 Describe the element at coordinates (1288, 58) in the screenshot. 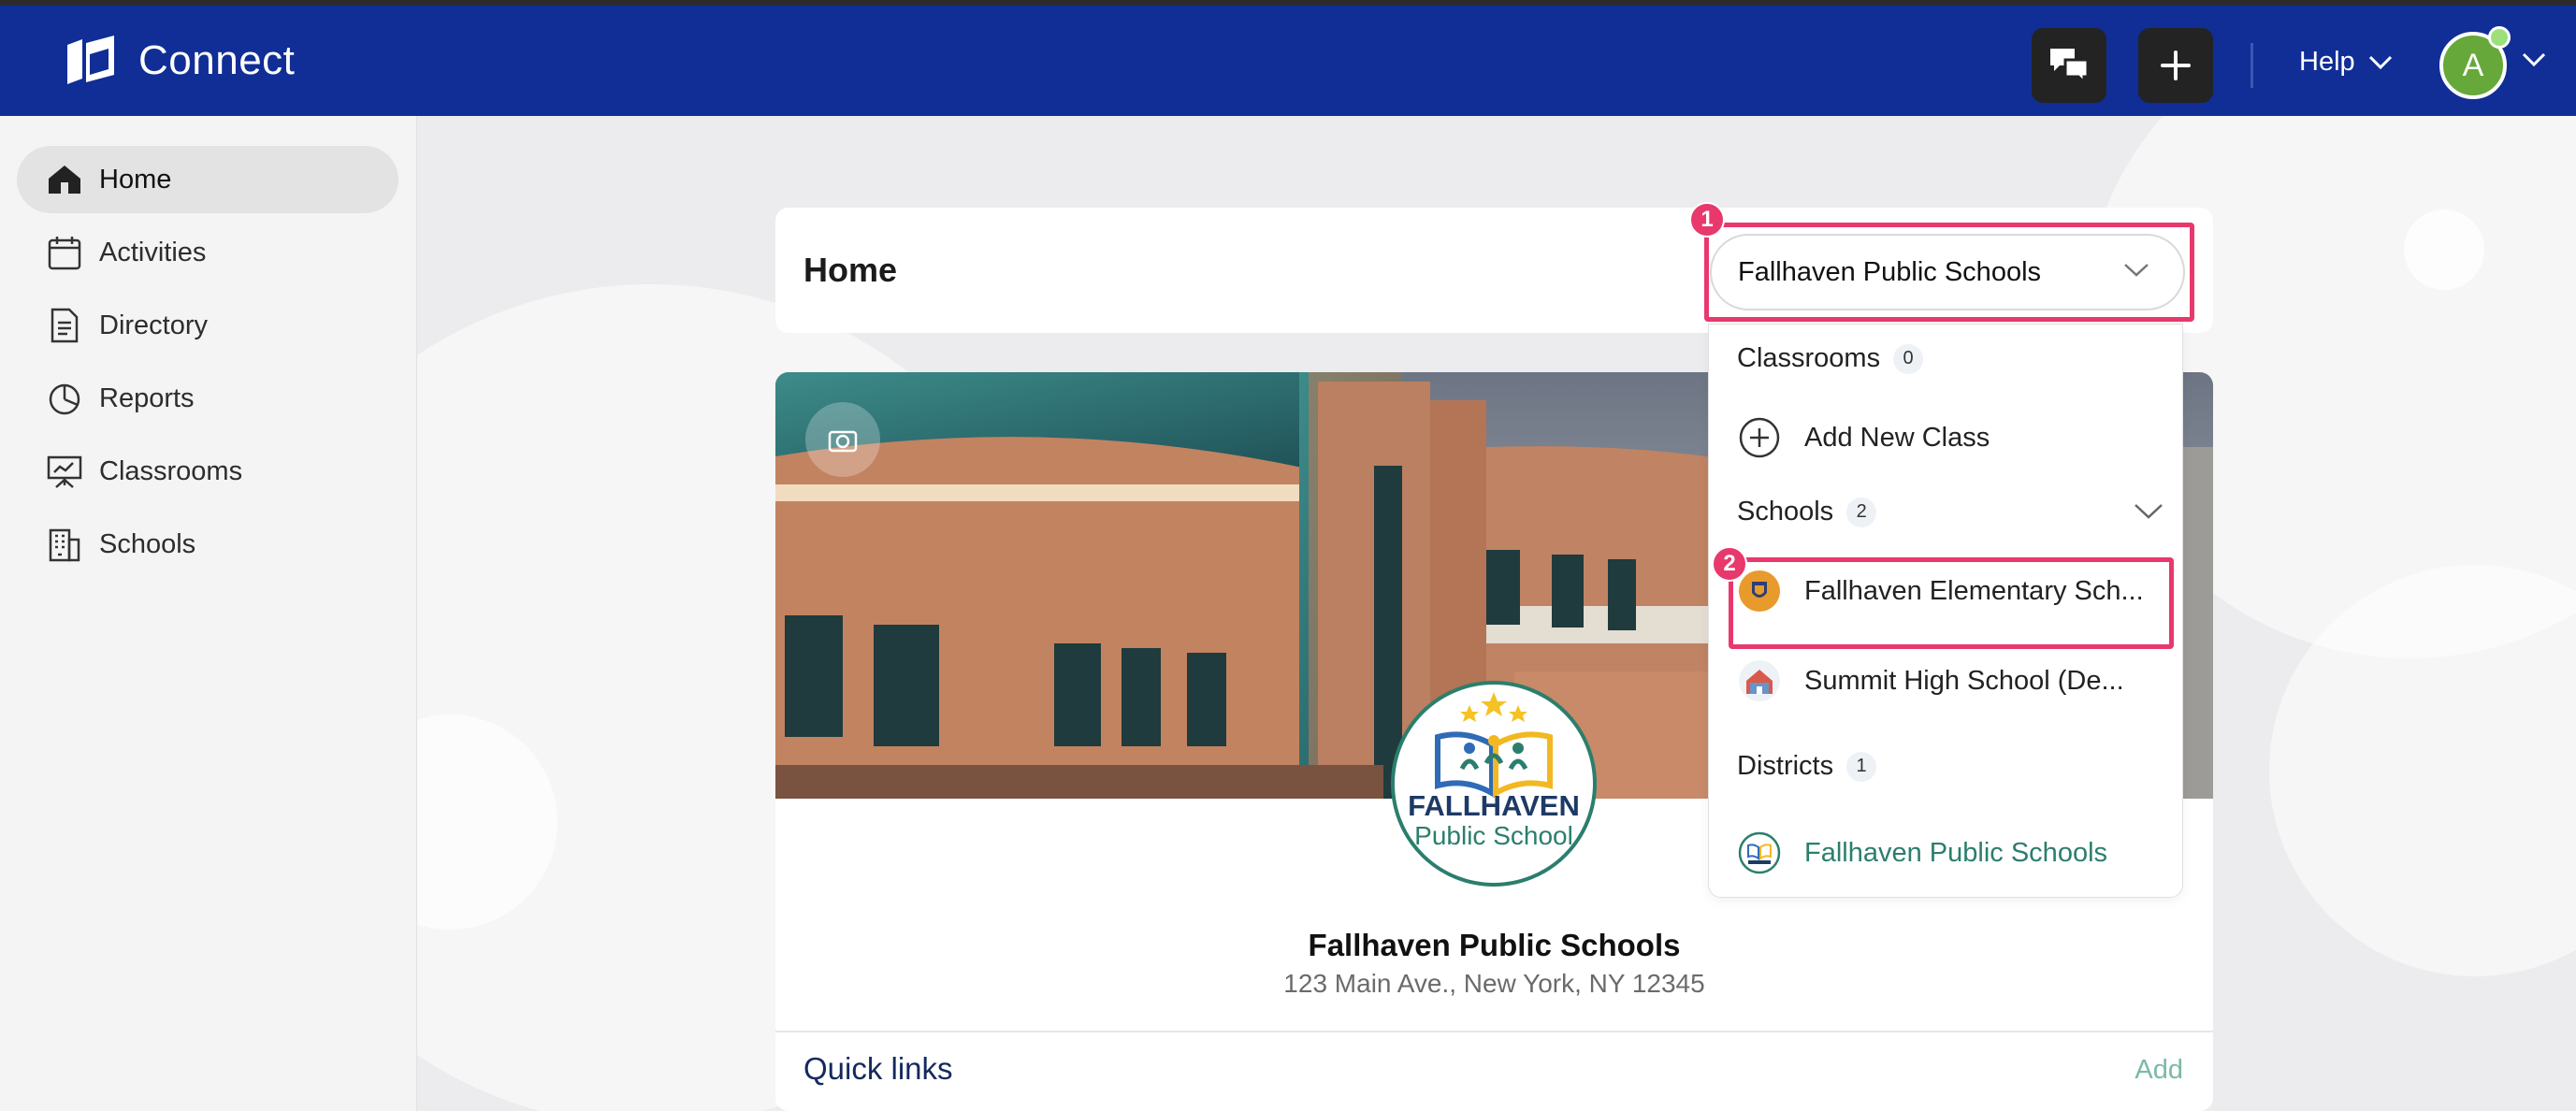

I see `top-bar: Connect Help A` at that location.